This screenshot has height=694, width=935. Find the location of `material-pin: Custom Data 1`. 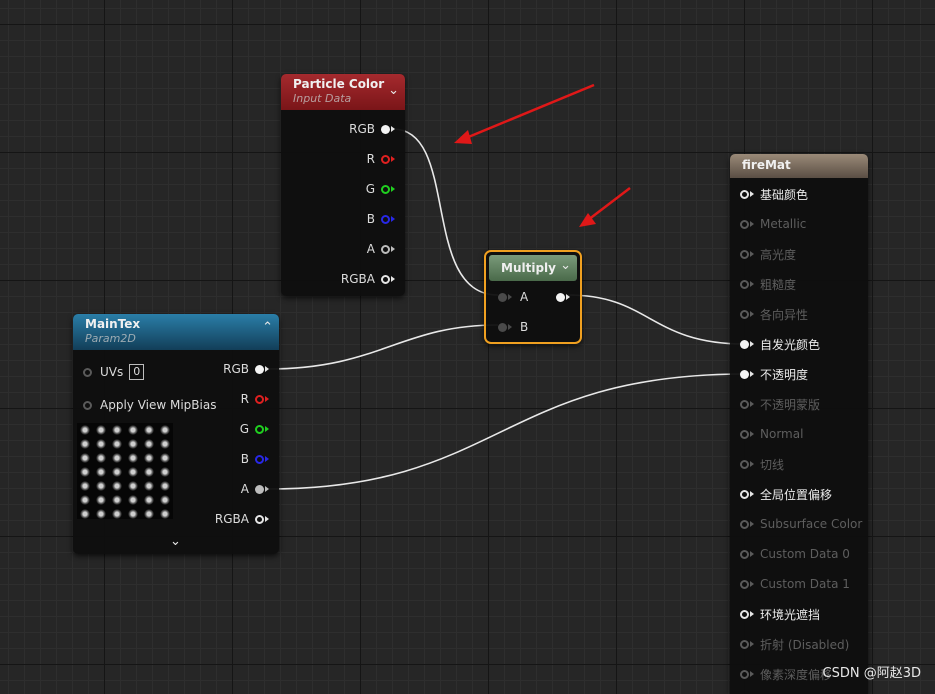

material-pin: Custom Data 1 is located at coordinates (795, 584).